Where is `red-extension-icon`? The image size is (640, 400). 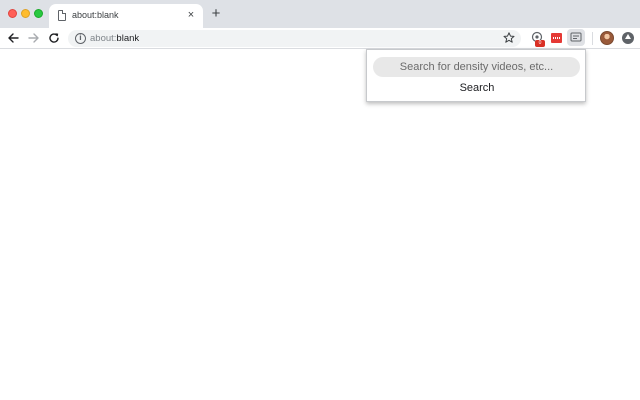
red-extension-icon is located at coordinates (556, 38).